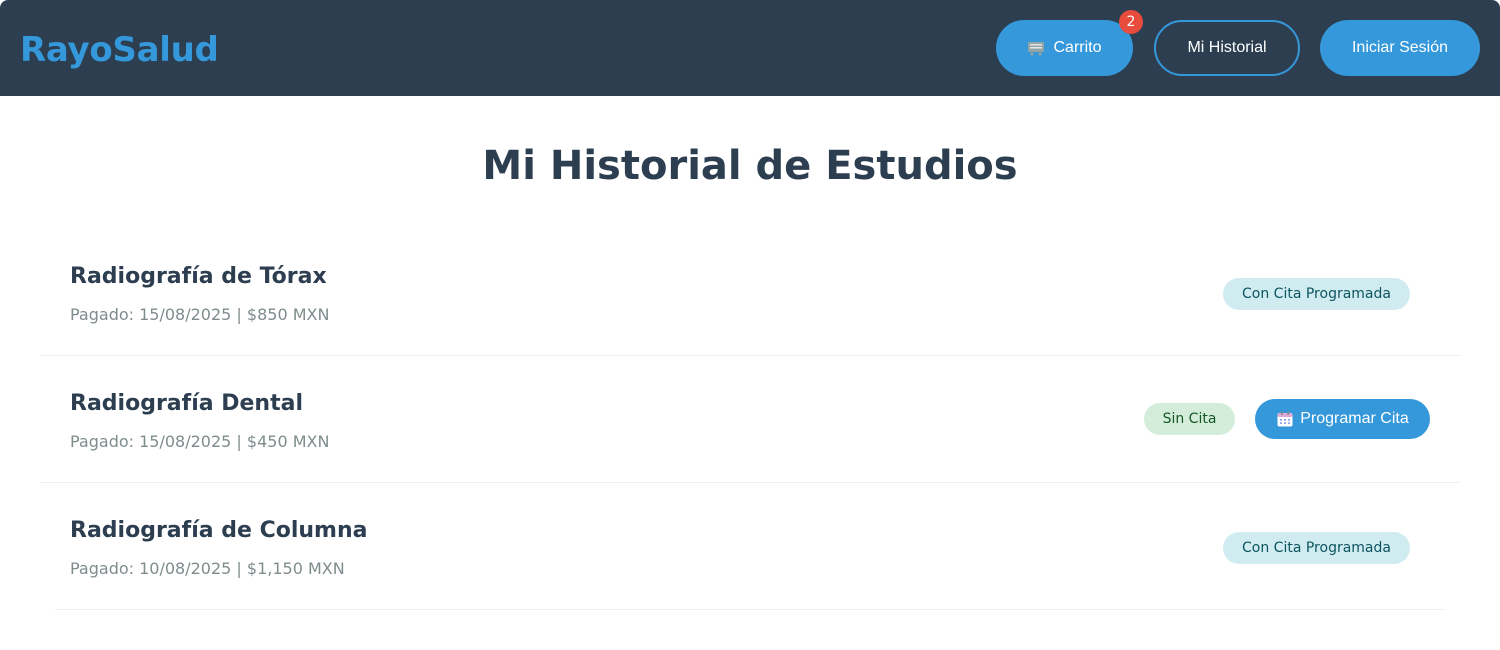 The width and height of the screenshot is (1500, 650). I want to click on schedule-appointment-label: Programar Cita, so click(1354, 418).